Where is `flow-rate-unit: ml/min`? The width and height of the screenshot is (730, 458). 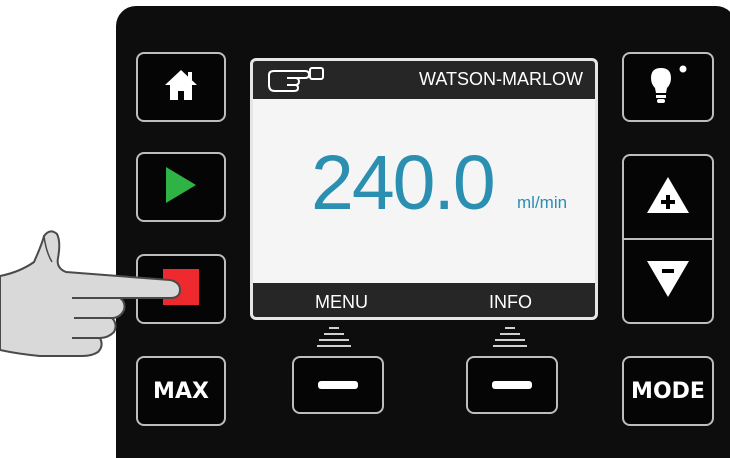
flow-rate-unit: ml/min is located at coordinates (542, 202).